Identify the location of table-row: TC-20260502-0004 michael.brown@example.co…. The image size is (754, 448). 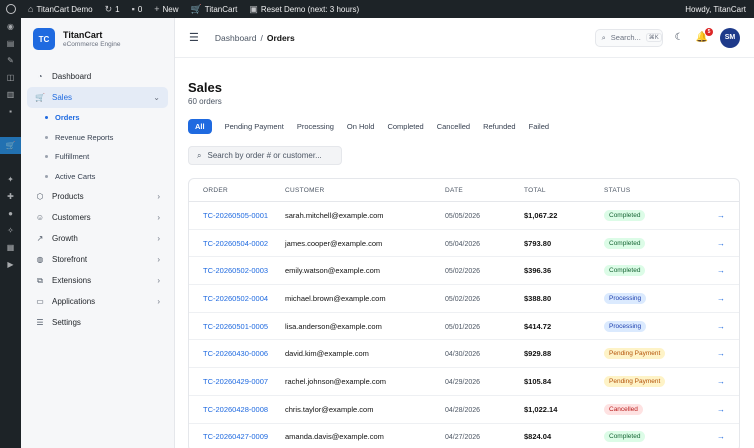
(464, 299).